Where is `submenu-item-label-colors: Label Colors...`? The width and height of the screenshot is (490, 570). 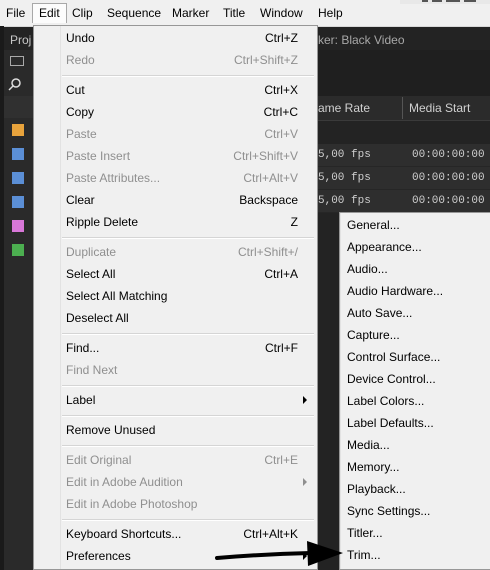 submenu-item-label-colors: Label Colors... is located at coordinates (415, 402).